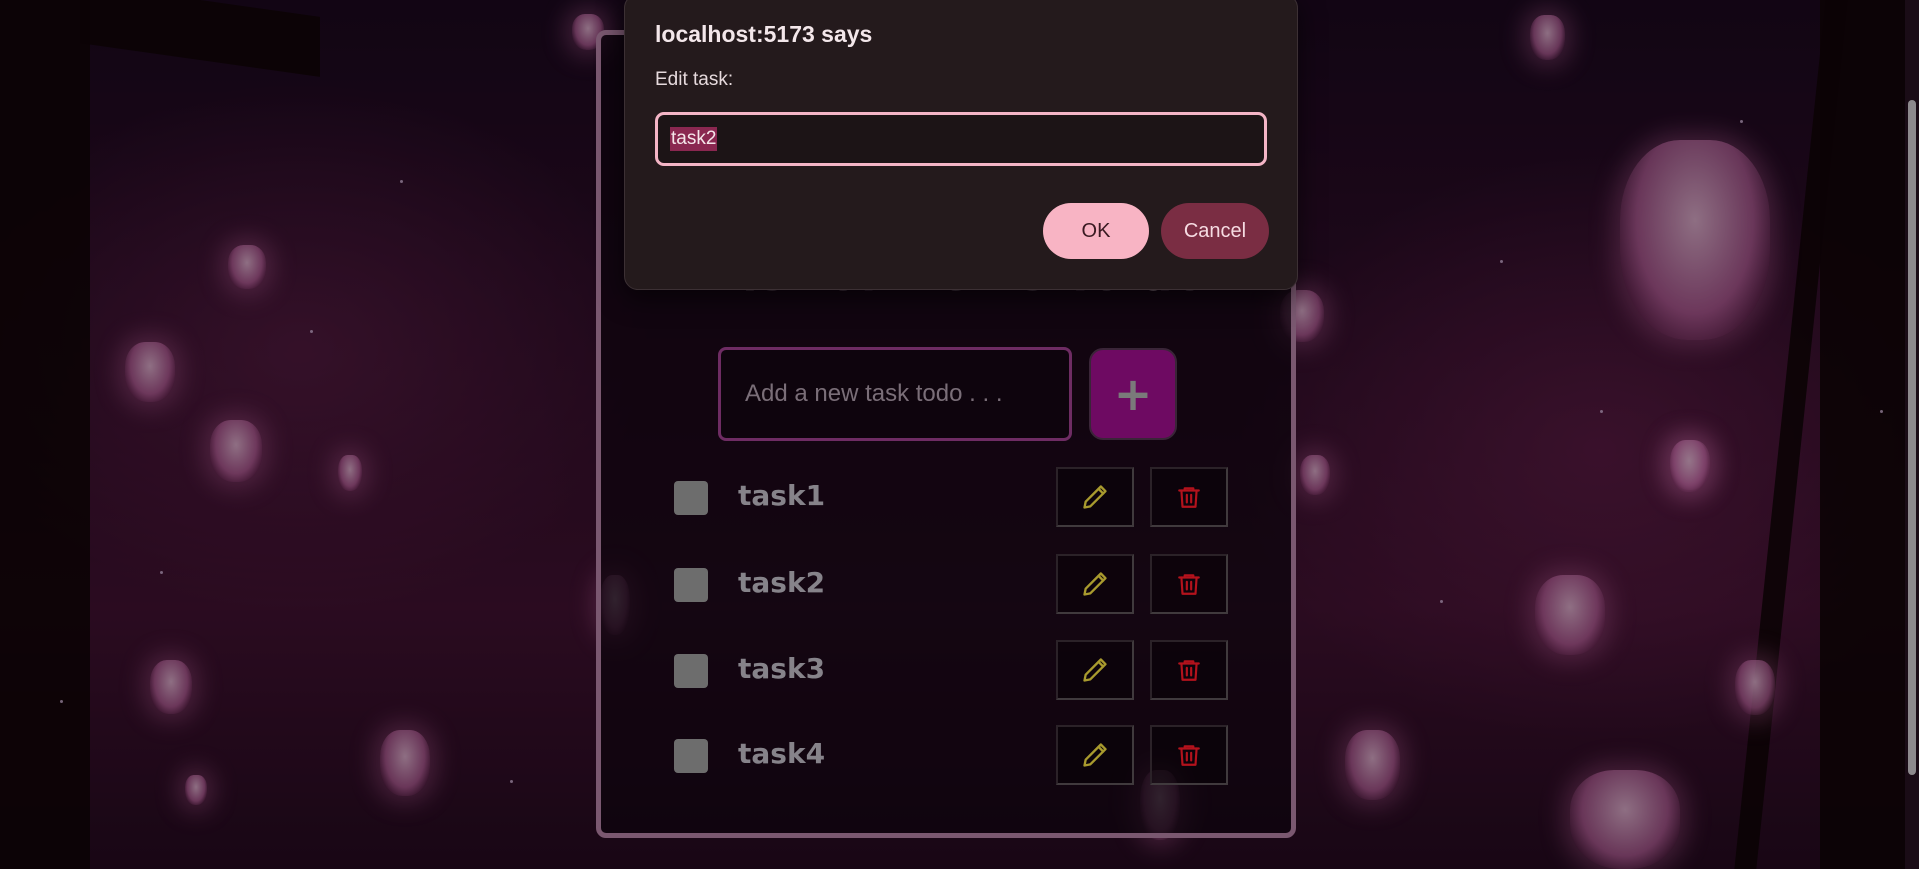 The width and height of the screenshot is (1919, 869). What do you see at coordinates (782, 753) in the screenshot?
I see `task-label: task4` at bounding box center [782, 753].